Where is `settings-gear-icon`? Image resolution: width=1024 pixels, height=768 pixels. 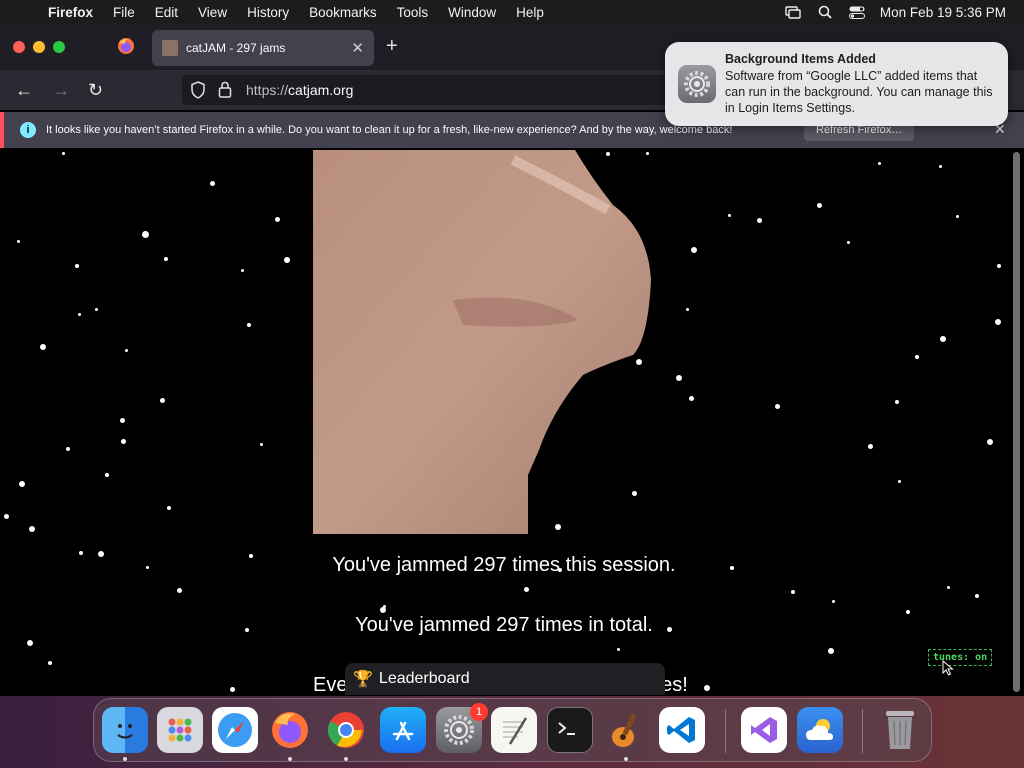
settings-gear-icon is located at coordinates (697, 84).